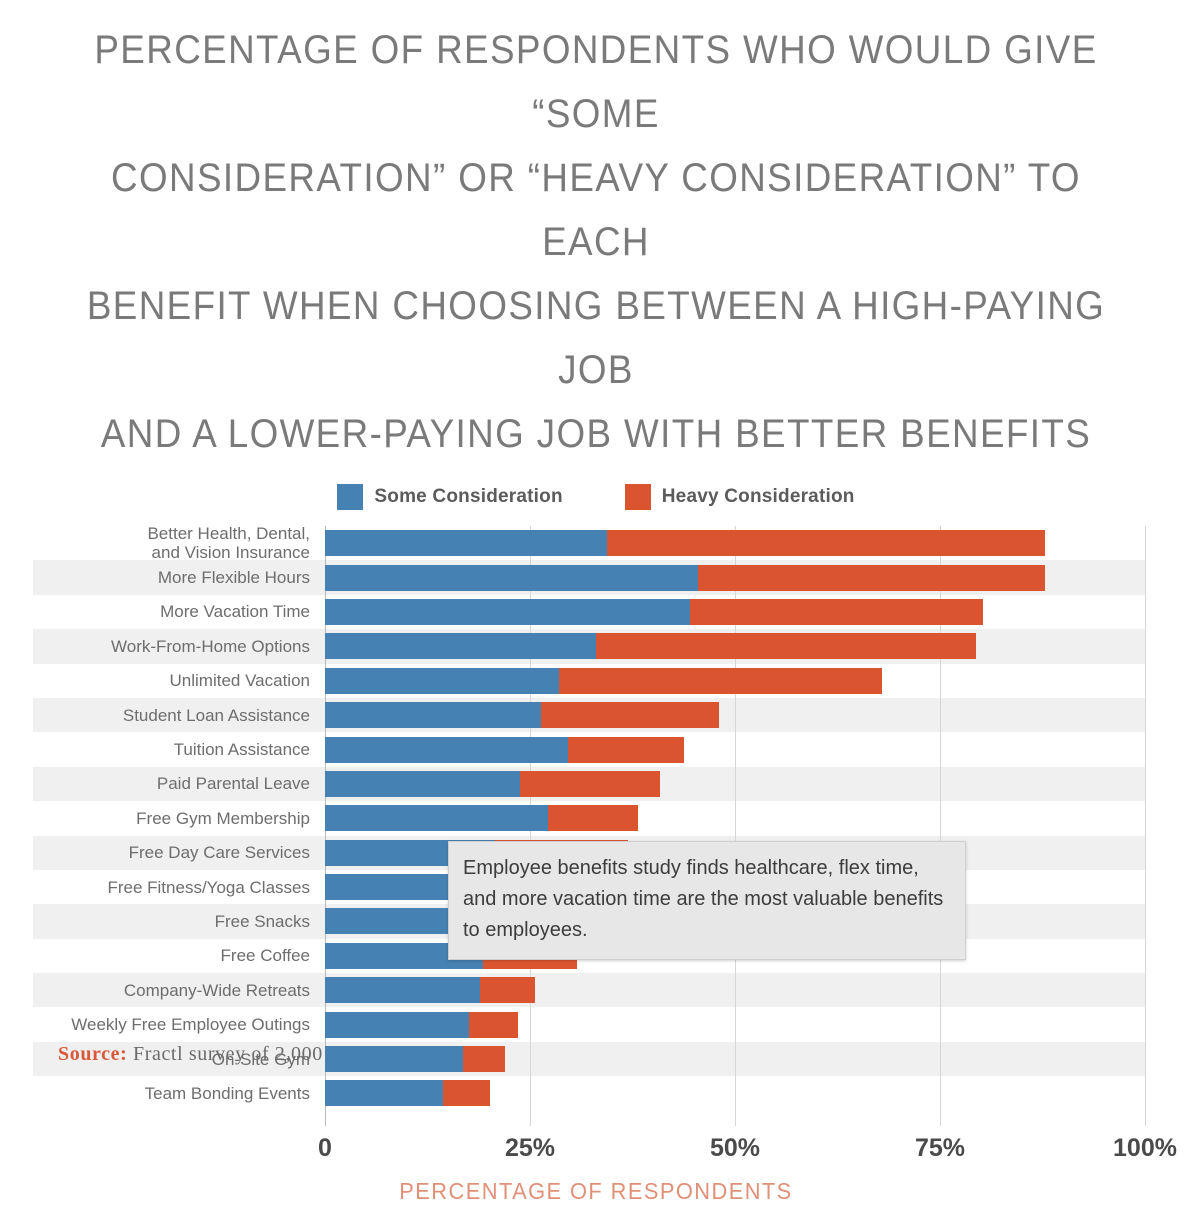 Image resolution: width=1192 pixels, height=1205 pixels. What do you see at coordinates (223, 818) in the screenshot?
I see `category-label: Free Gym Membership` at bounding box center [223, 818].